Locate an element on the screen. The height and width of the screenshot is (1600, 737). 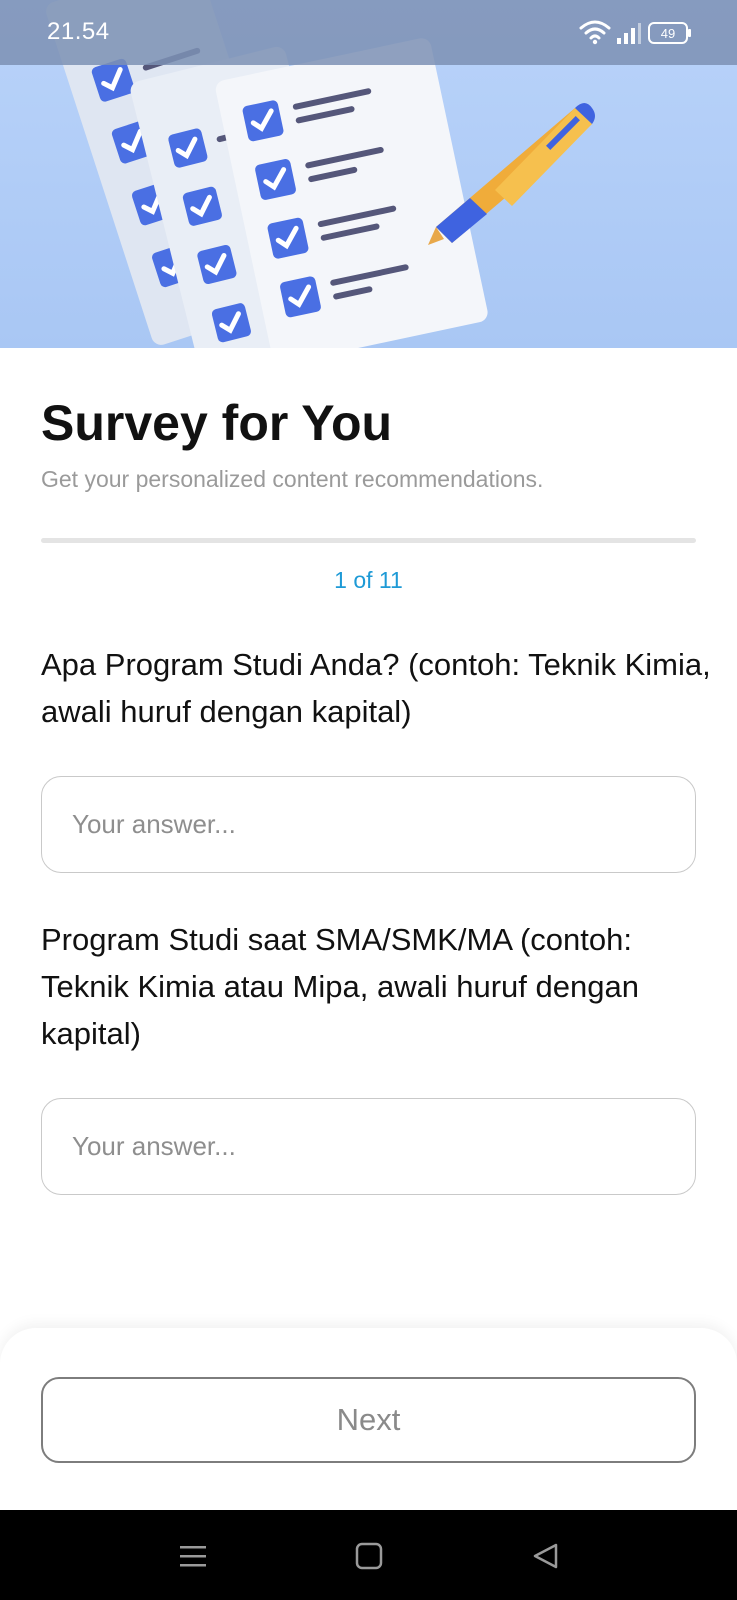
home-icon is located at coordinates (369, 1556).